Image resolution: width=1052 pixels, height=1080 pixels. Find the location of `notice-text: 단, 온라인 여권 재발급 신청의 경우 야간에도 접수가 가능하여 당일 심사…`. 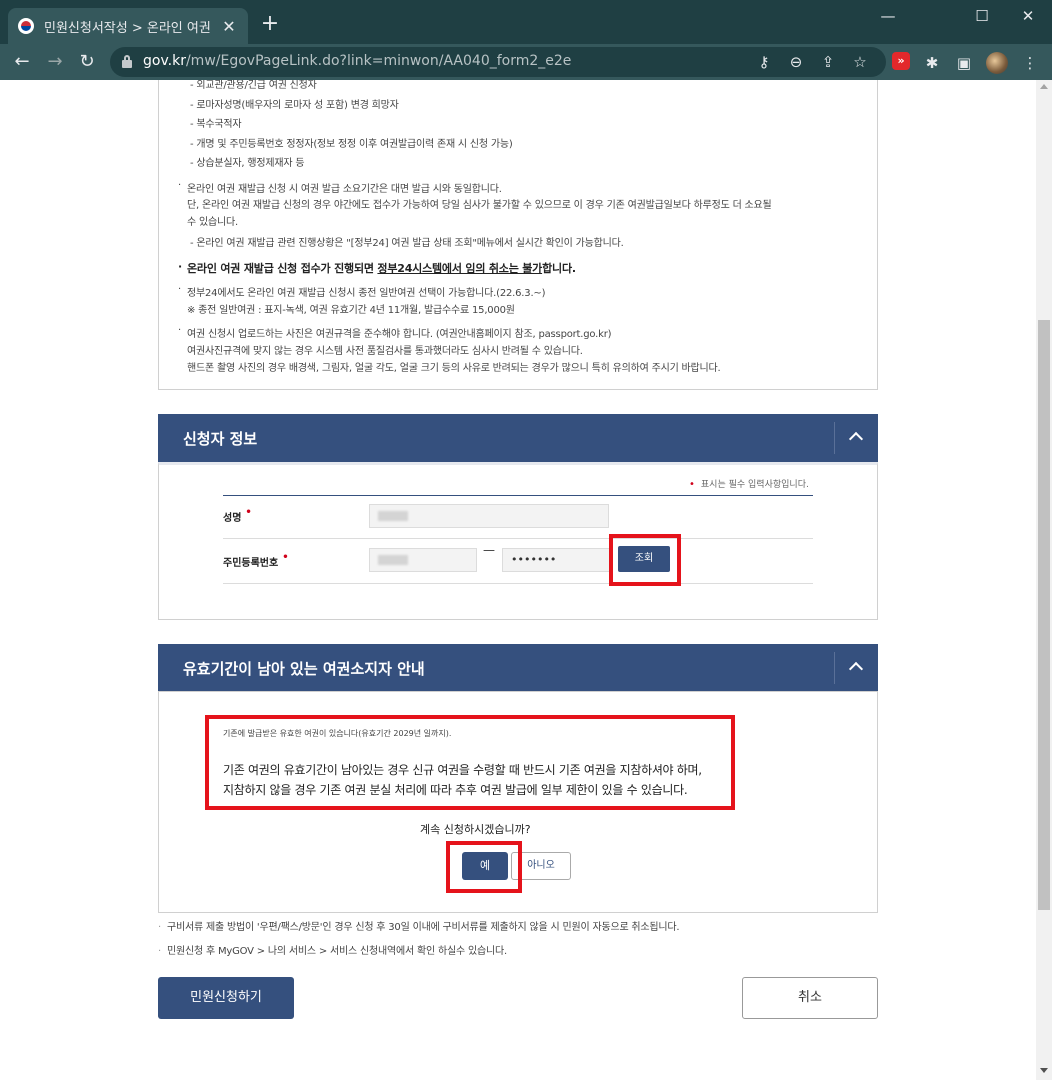

notice-text: 단, 온라인 여권 재발급 신청의 경우 야간에도 접수가 가능하여 당일 심사… is located at coordinates (479, 205).